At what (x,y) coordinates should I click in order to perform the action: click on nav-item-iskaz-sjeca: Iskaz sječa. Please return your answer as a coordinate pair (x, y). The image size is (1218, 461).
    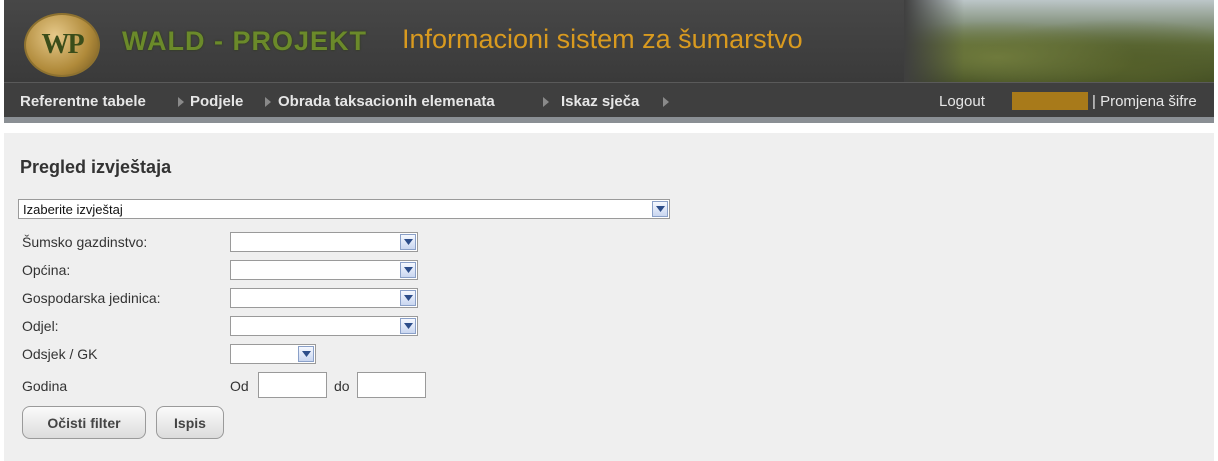
    Looking at the image, I should click on (600, 101).